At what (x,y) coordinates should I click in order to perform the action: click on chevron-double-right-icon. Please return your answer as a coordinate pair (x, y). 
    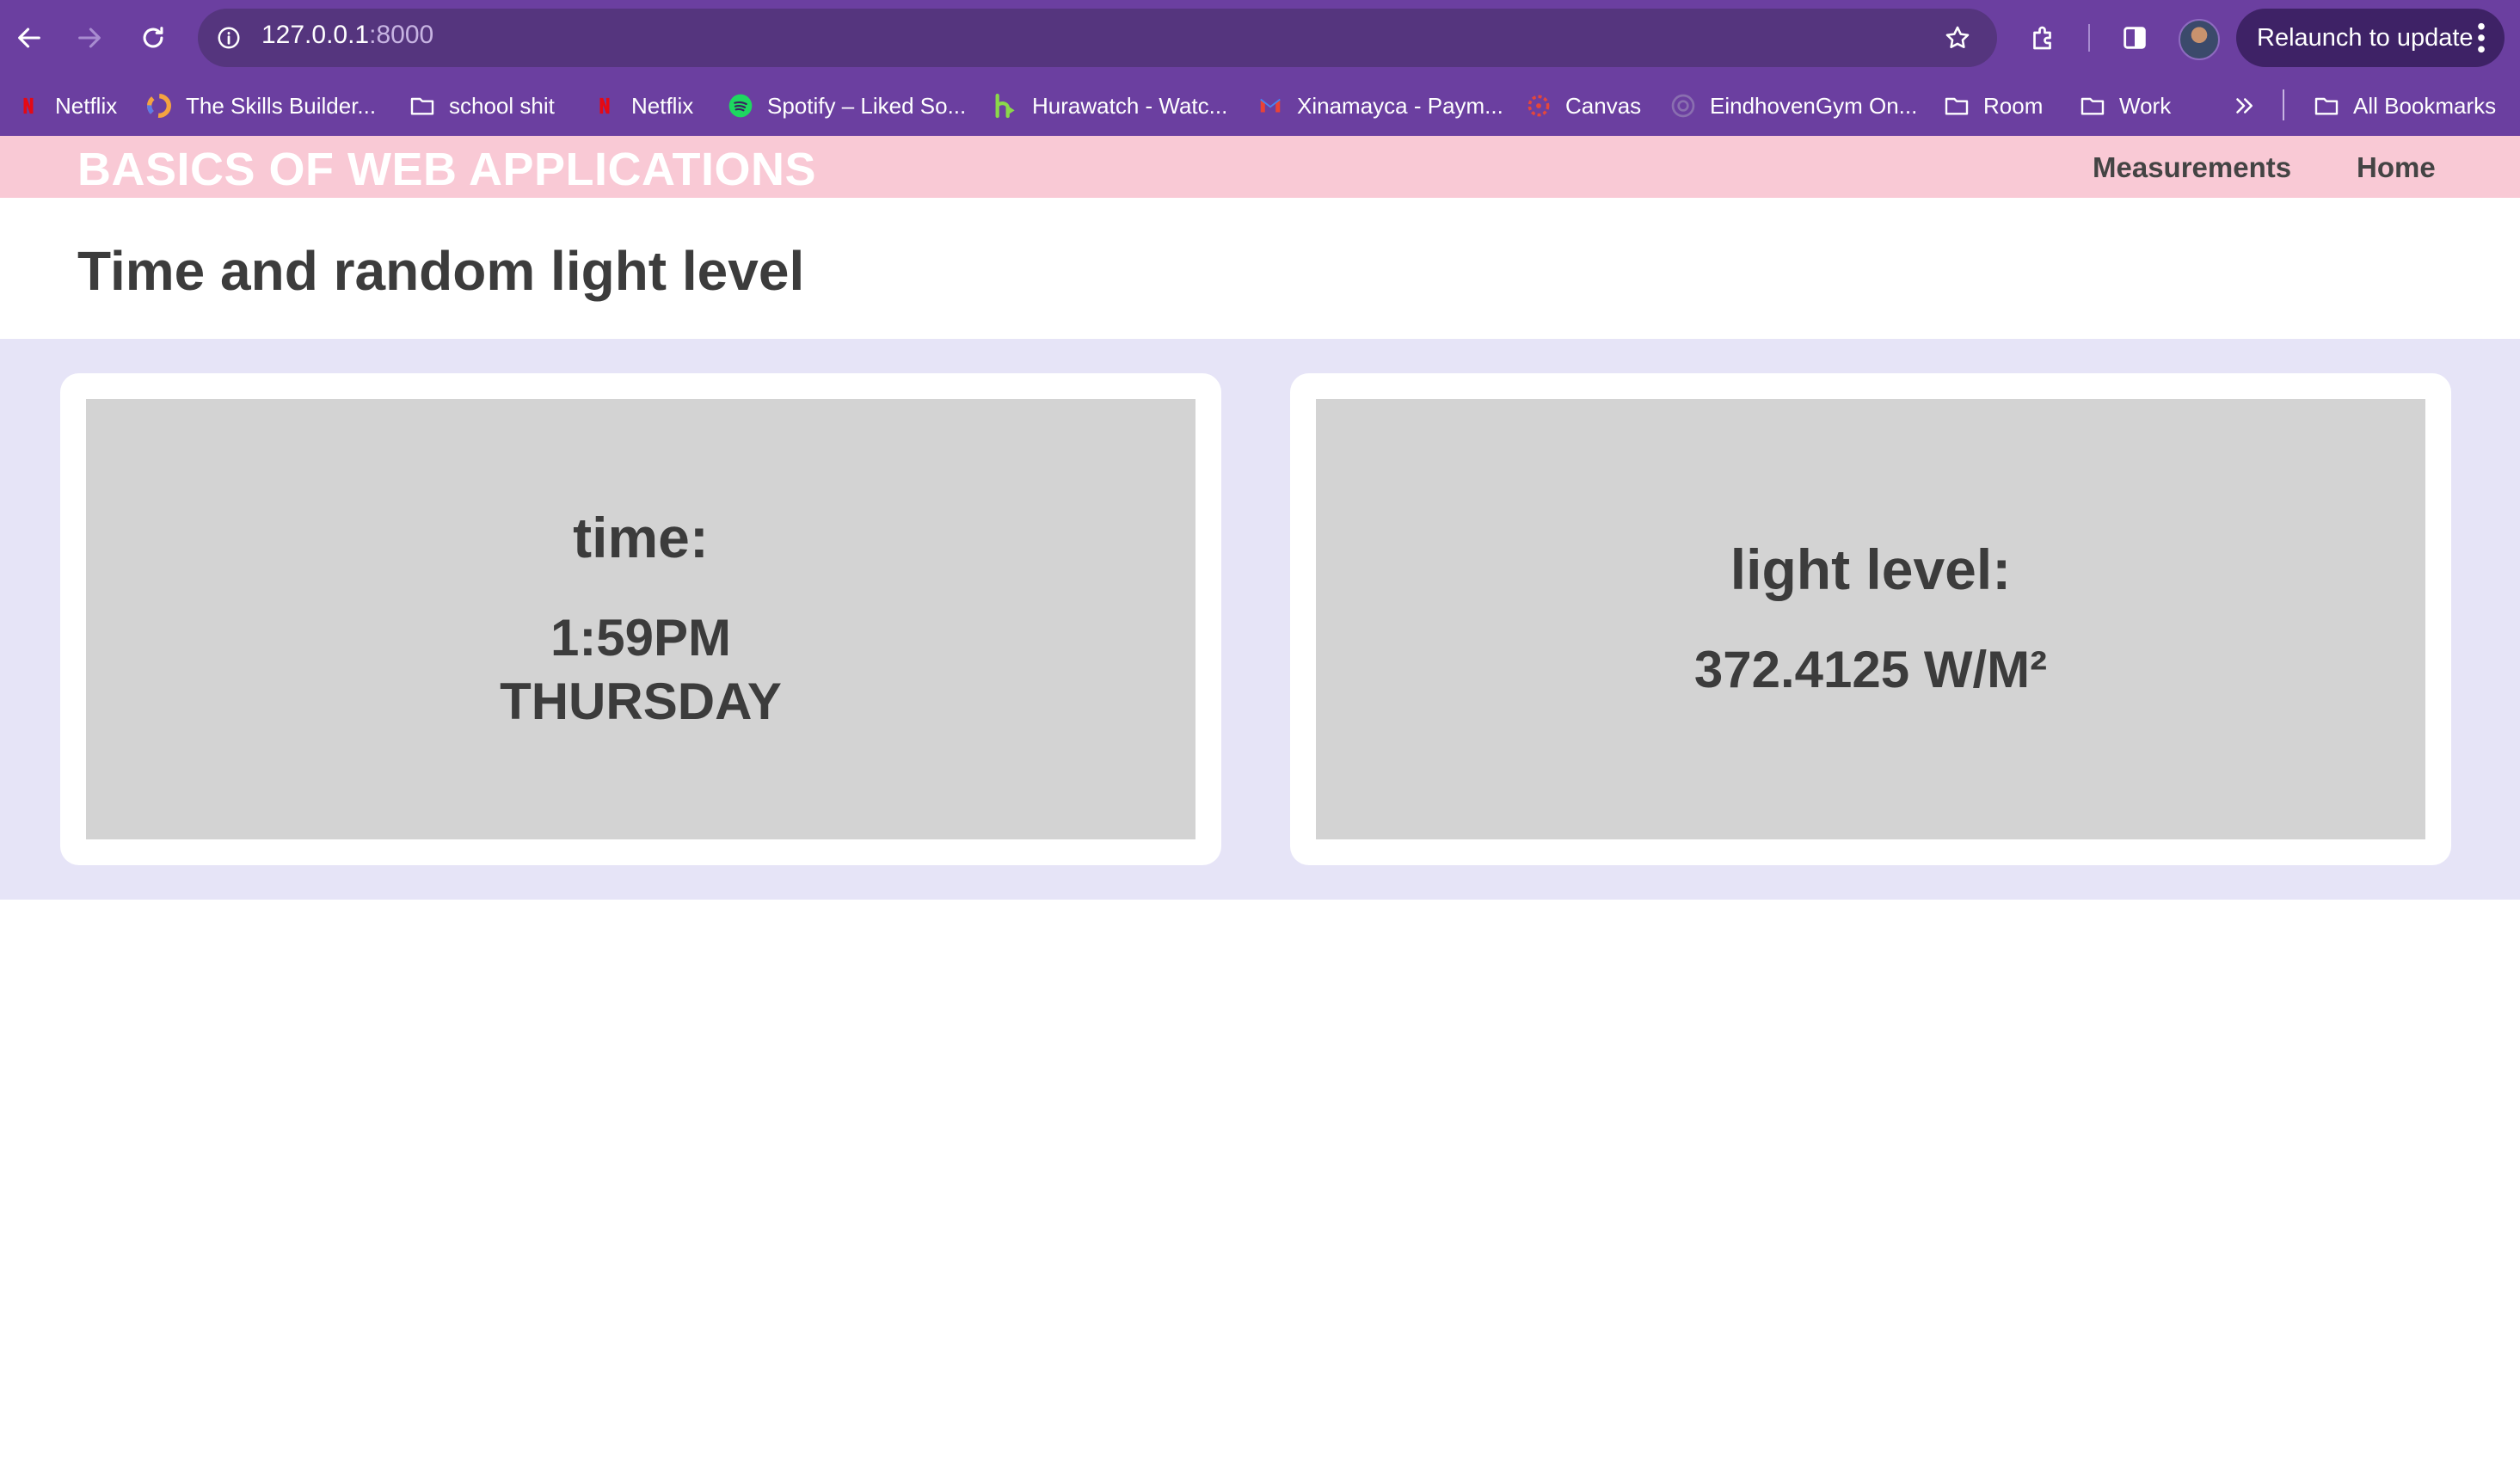
    Looking at the image, I should click on (2244, 105).